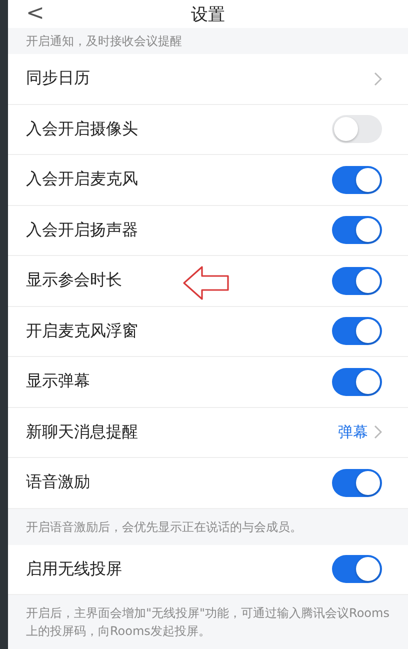 The width and height of the screenshot is (408, 649). Describe the element at coordinates (82, 179) in the screenshot. I see `setting-label: 入会开启麦克风` at that location.